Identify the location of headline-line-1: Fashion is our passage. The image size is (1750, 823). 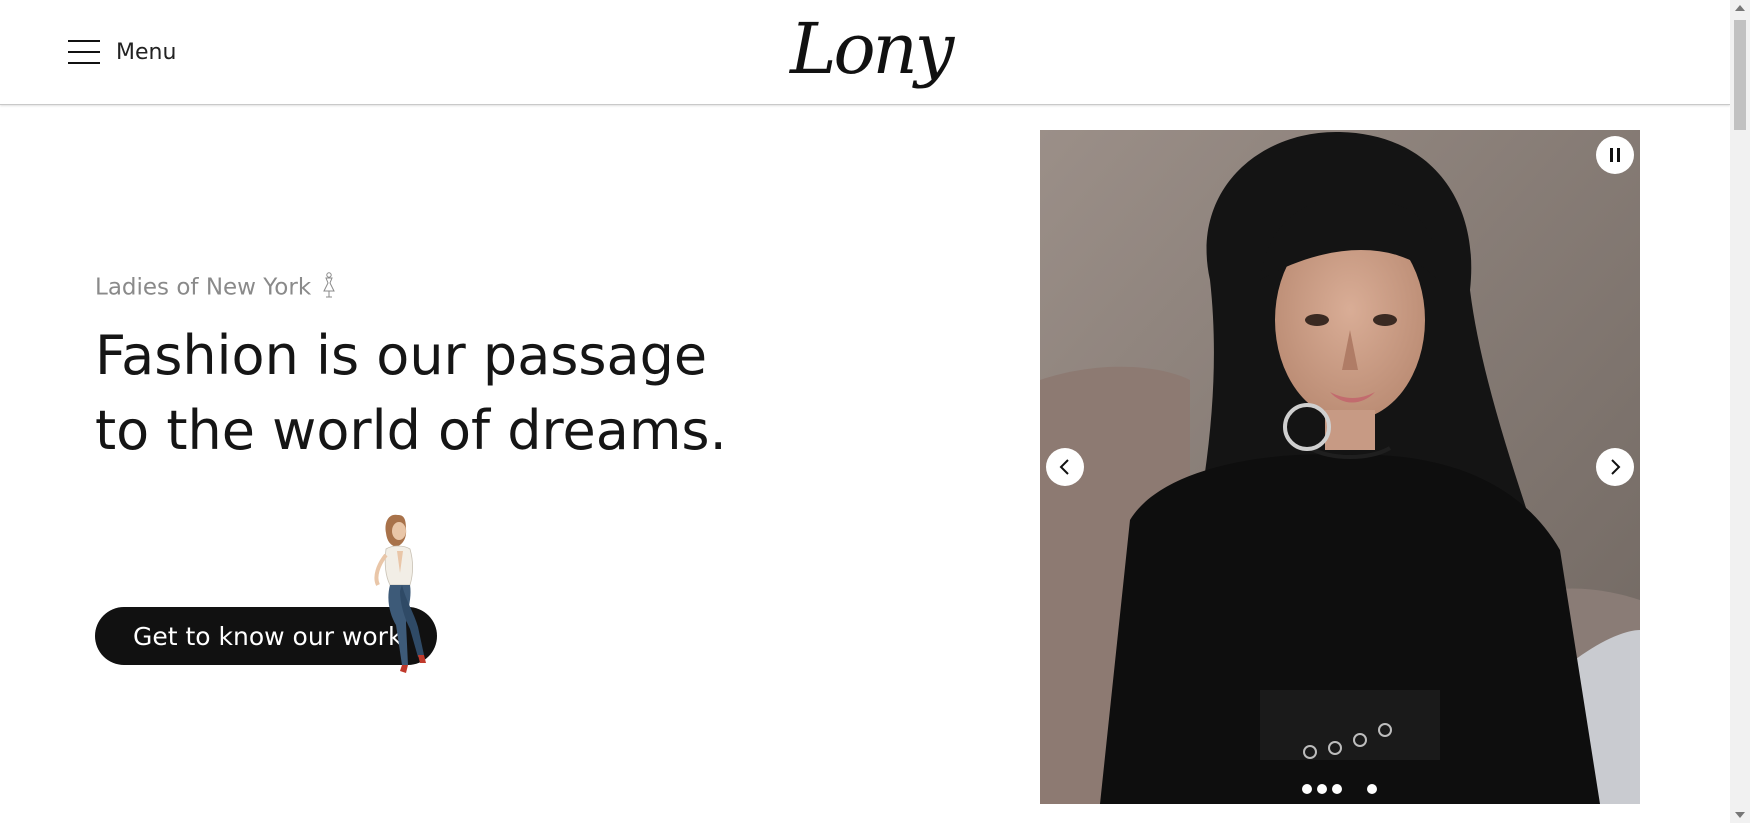
(401, 355).